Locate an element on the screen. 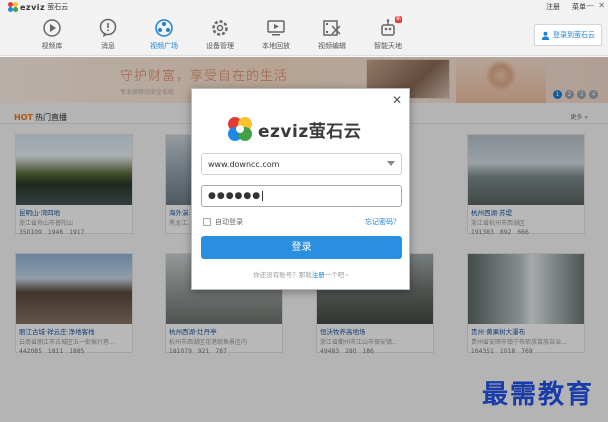 This screenshot has width=608, height=422. main-toolbar: 视频库 消息 视频广场 设备管理 本地回放 视频编辑 新 智能天地 登录到萤石云 is located at coordinates (304, 35).